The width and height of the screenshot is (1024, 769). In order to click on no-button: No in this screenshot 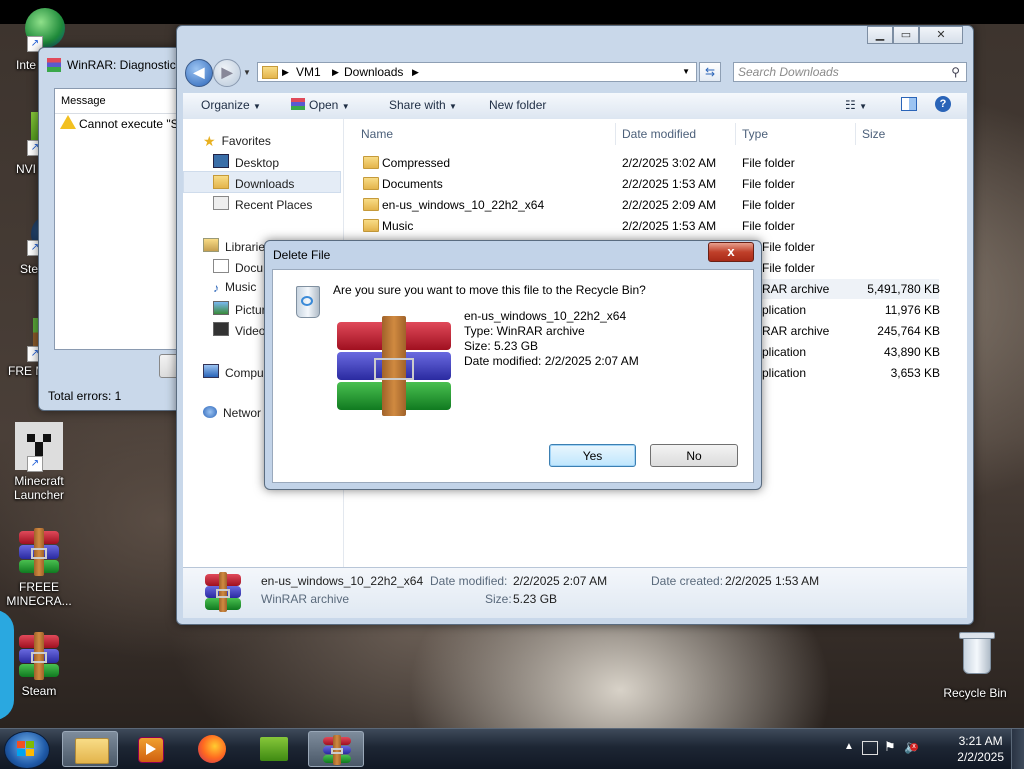, I will do `click(694, 455)`.